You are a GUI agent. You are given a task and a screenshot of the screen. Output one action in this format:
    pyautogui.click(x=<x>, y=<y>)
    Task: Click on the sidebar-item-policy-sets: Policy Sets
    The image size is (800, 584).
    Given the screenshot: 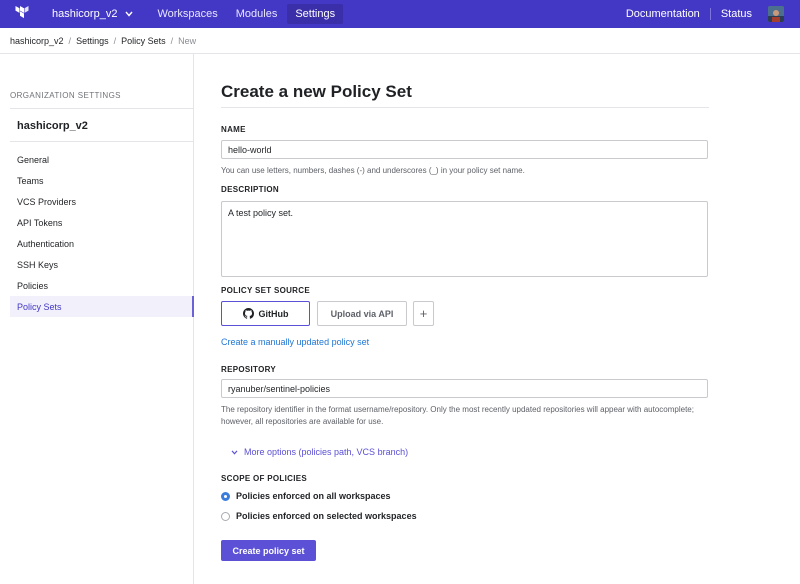 What is the action you would take?
    pyautogui.click(x=102, y=306)
    